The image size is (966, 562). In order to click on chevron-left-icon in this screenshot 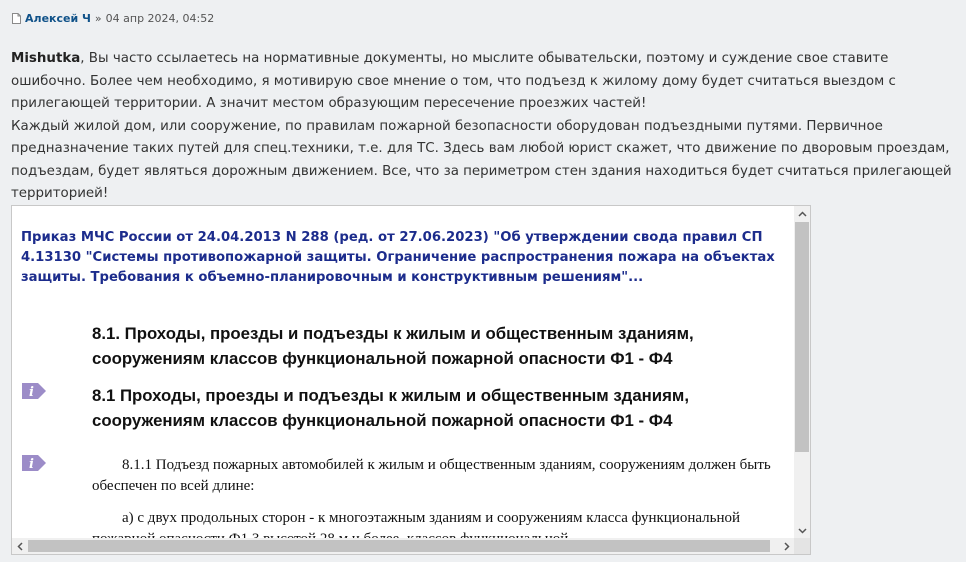, I will do `click(20, 546)`.